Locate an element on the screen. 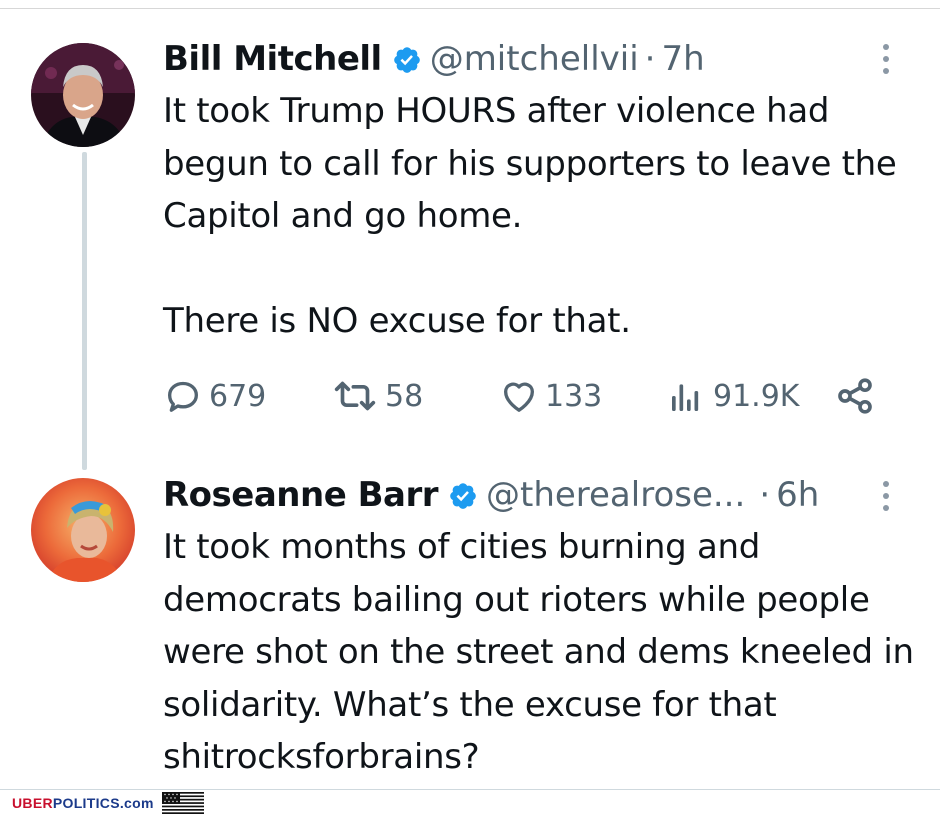 This screenshot has height=816, width=940. author-name: Roseanne Barr is located at coordinates (300, 495).